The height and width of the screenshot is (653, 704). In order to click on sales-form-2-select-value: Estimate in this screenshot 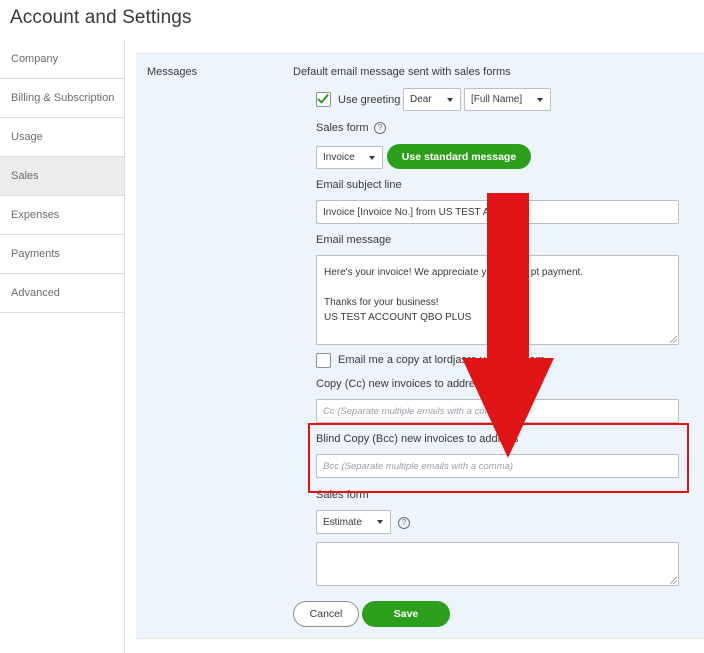, I will do `click(342, 522)`.